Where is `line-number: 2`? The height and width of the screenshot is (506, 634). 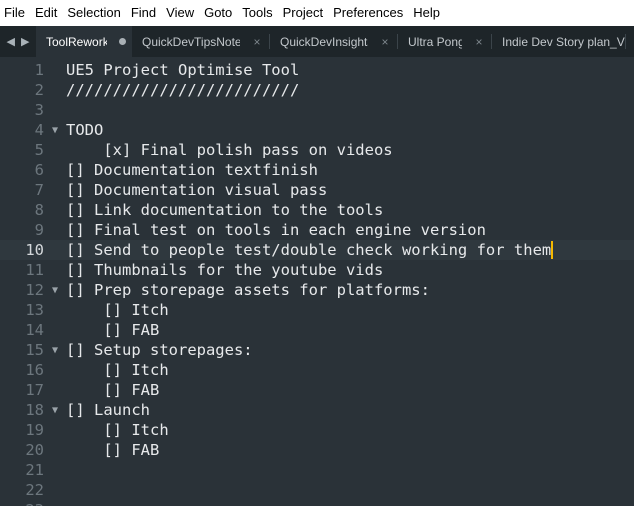 line-number: 2 is located at coordinates (39, 90).